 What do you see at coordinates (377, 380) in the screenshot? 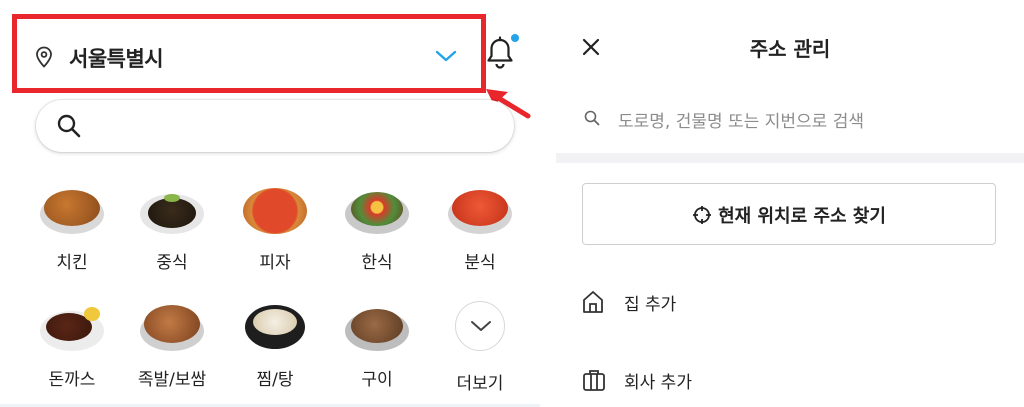
I see `category-label: 구이` at bounding box center [377, 380].